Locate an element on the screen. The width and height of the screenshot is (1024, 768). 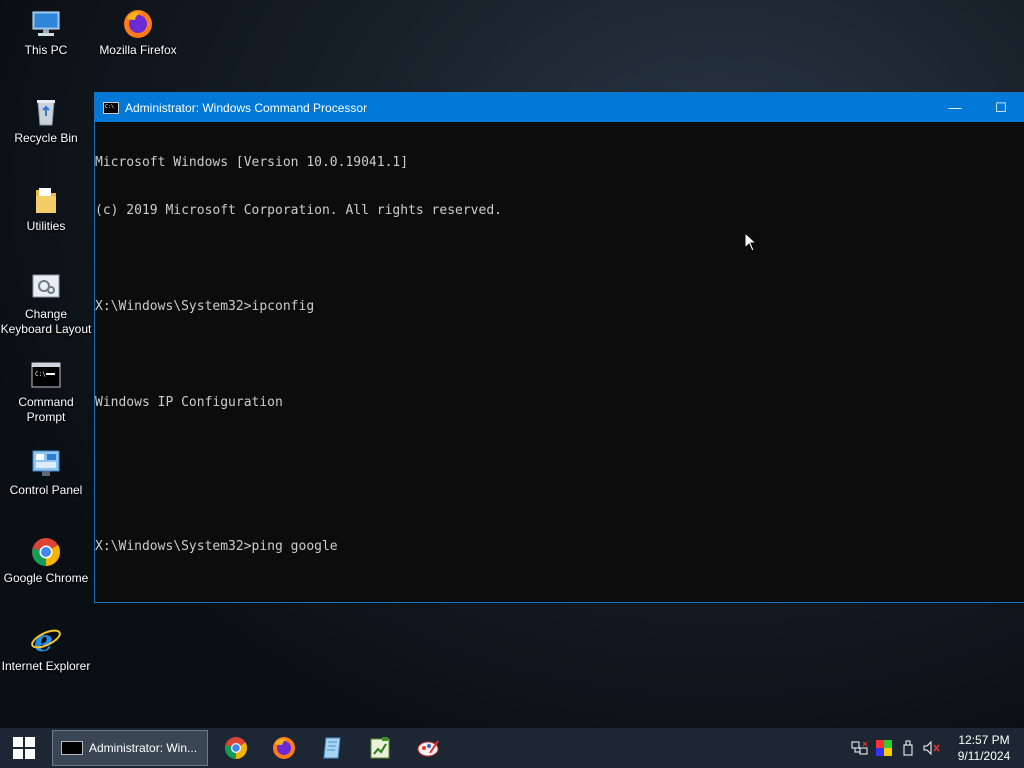
desktop-icon-utilities: Utilities is located at coordinates (46, 209).